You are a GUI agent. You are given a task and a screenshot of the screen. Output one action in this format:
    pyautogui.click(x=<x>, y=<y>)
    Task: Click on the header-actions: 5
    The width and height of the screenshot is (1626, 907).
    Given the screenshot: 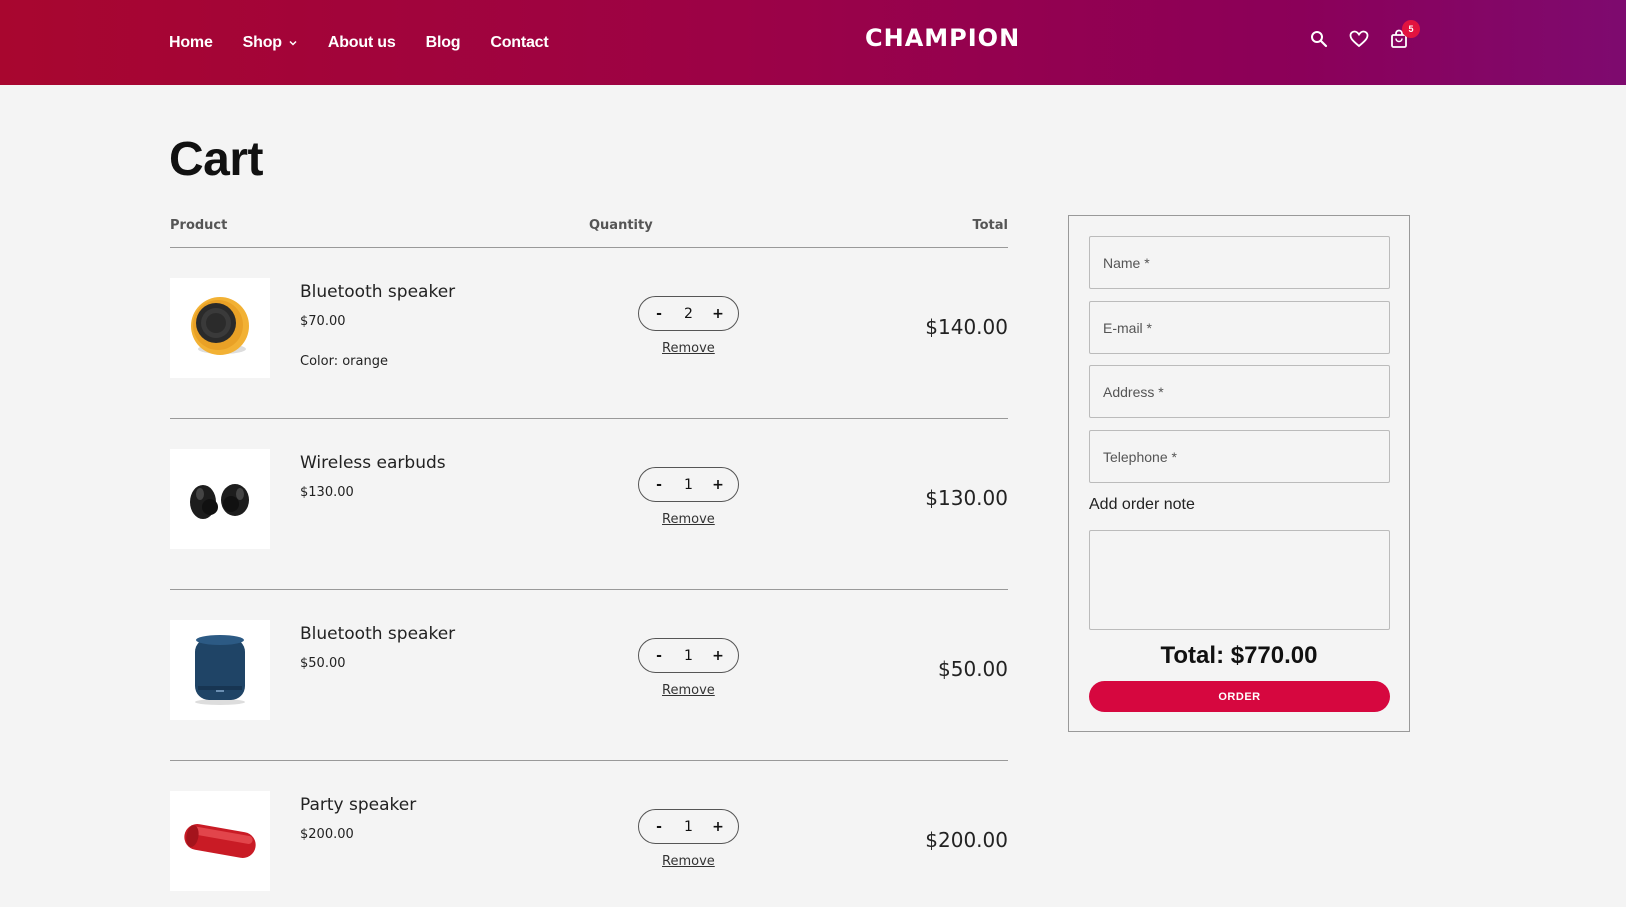 What is the action you would take?
    pyautogui.click(x=1368, y=35)
    